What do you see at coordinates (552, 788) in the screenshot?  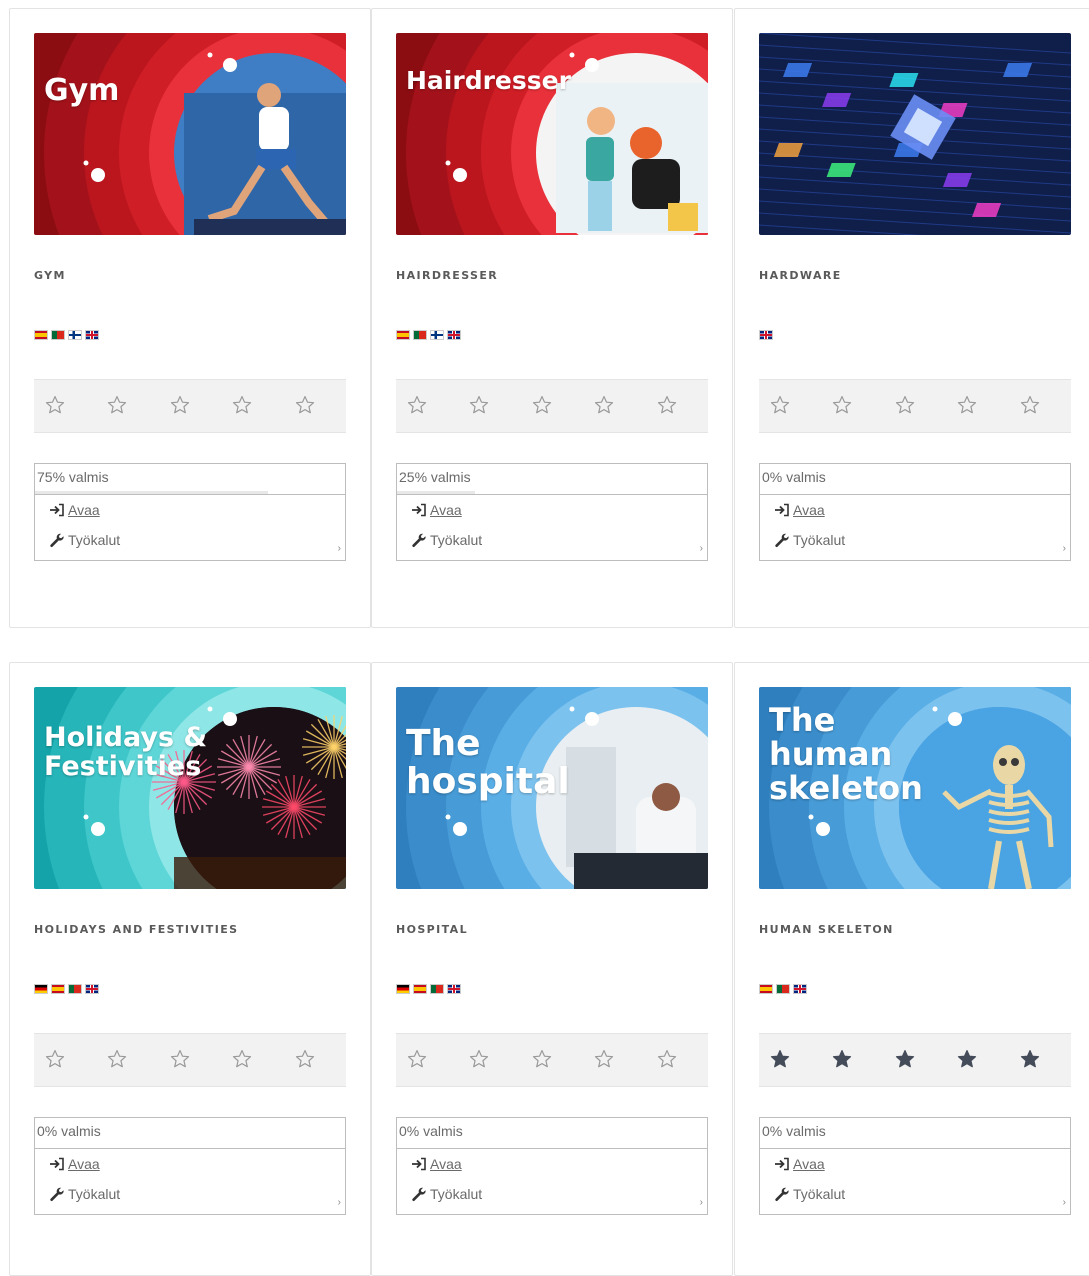 I see `course-thumbnail: The hospital` at bounding box center [552, 788].